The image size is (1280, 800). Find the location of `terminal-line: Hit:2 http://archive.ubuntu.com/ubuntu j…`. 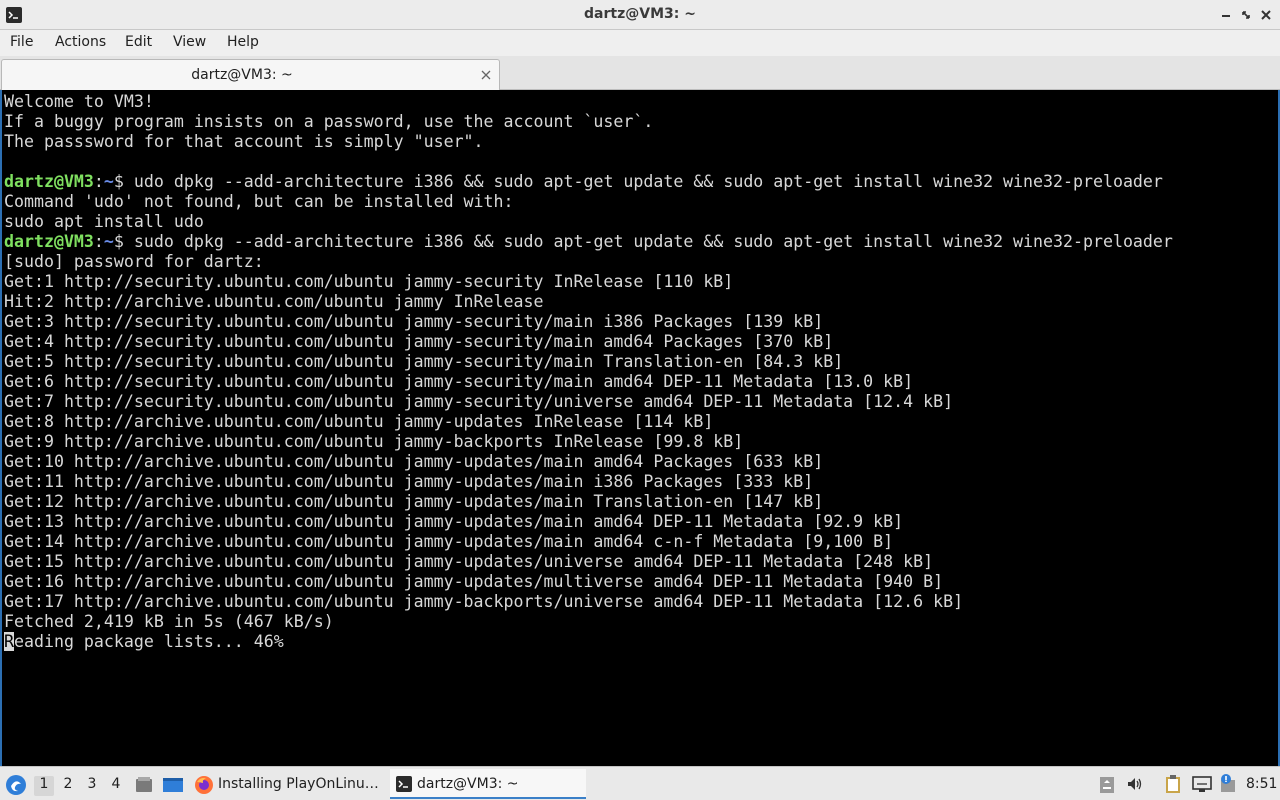

terminal-line: Hit:2 http://archive.ubuntu.com/ubuntu j… is located at coordinates (641, 302).